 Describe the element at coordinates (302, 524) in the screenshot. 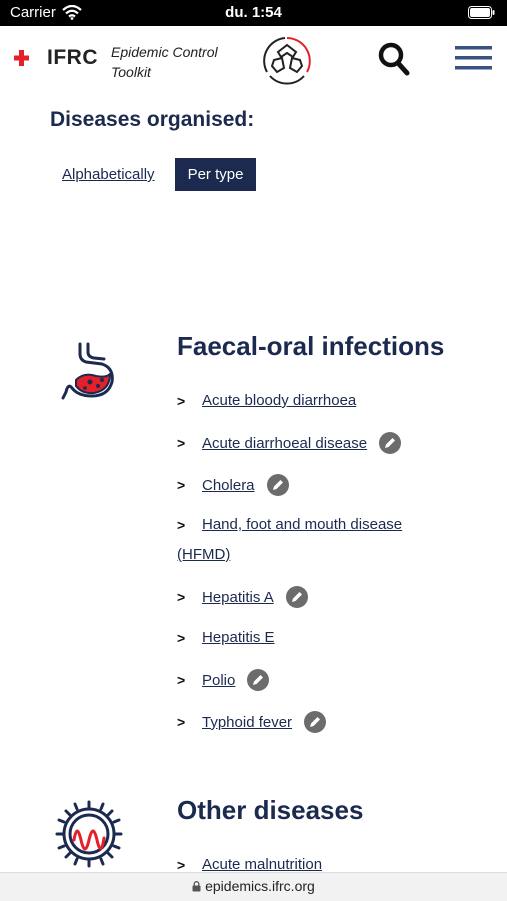

I see `disease-link: Hand, foot and mouth disease` at that location.